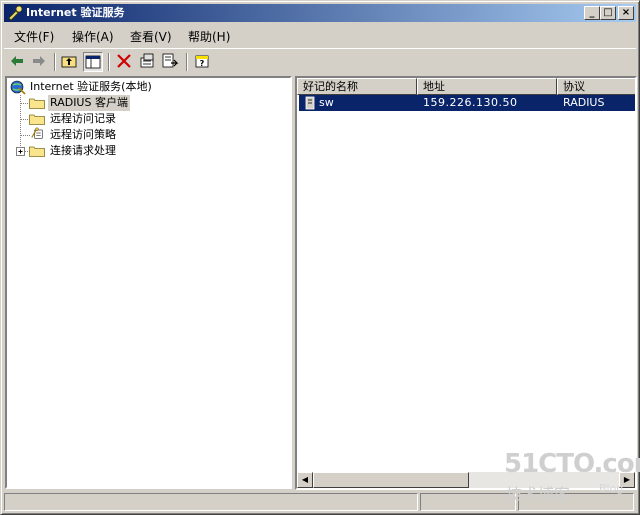  What do you see at coordinates (596, 86) in the screenshot?
I see `column-header-protocol: 协议` at bounding box center [596, 86].